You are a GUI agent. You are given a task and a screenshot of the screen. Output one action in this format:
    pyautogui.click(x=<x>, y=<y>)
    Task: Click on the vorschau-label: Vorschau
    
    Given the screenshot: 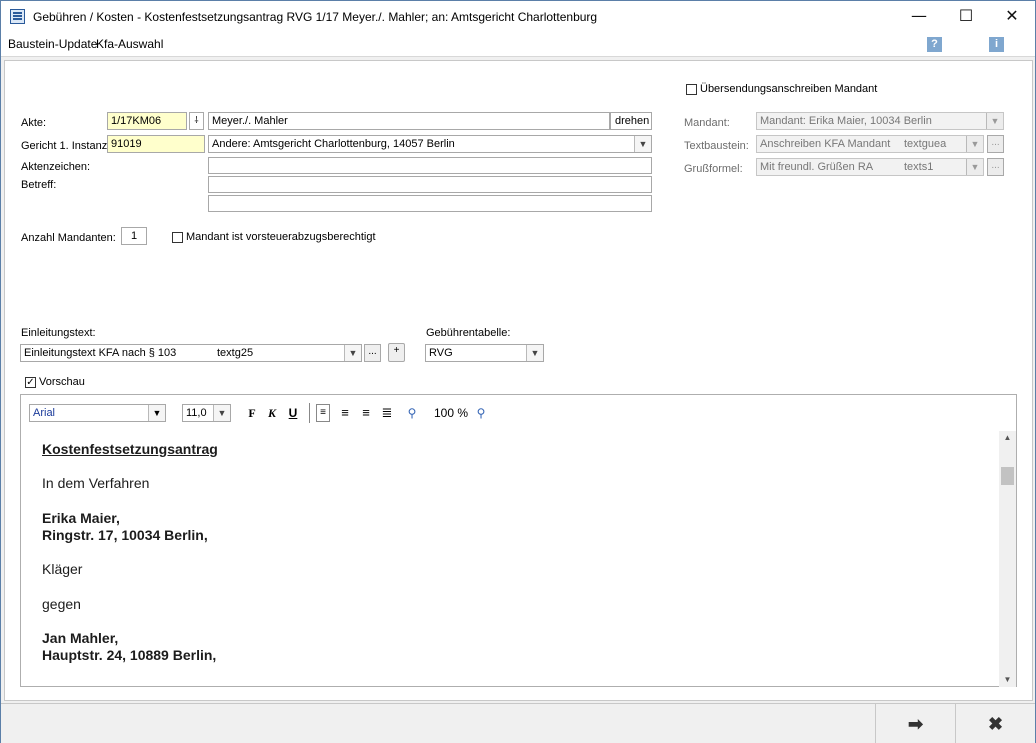 What is the action you would take?
    pyautogui.click(x=62, y=382)
    